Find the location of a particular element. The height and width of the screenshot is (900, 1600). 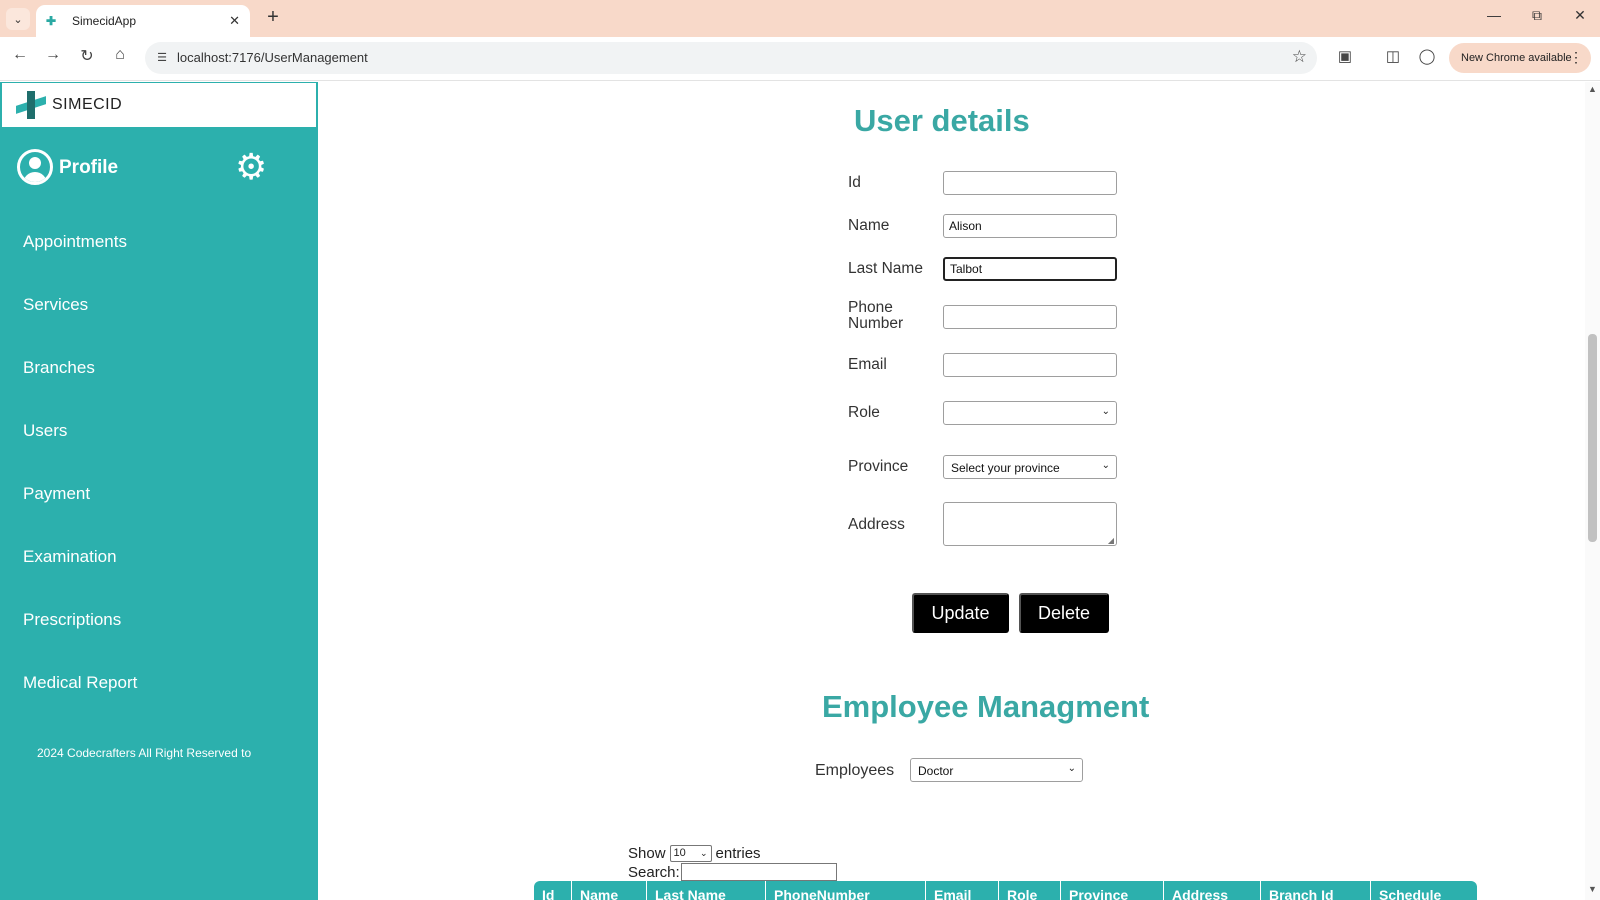

home-icon: ⌂ is located at coordinates (120, 55).